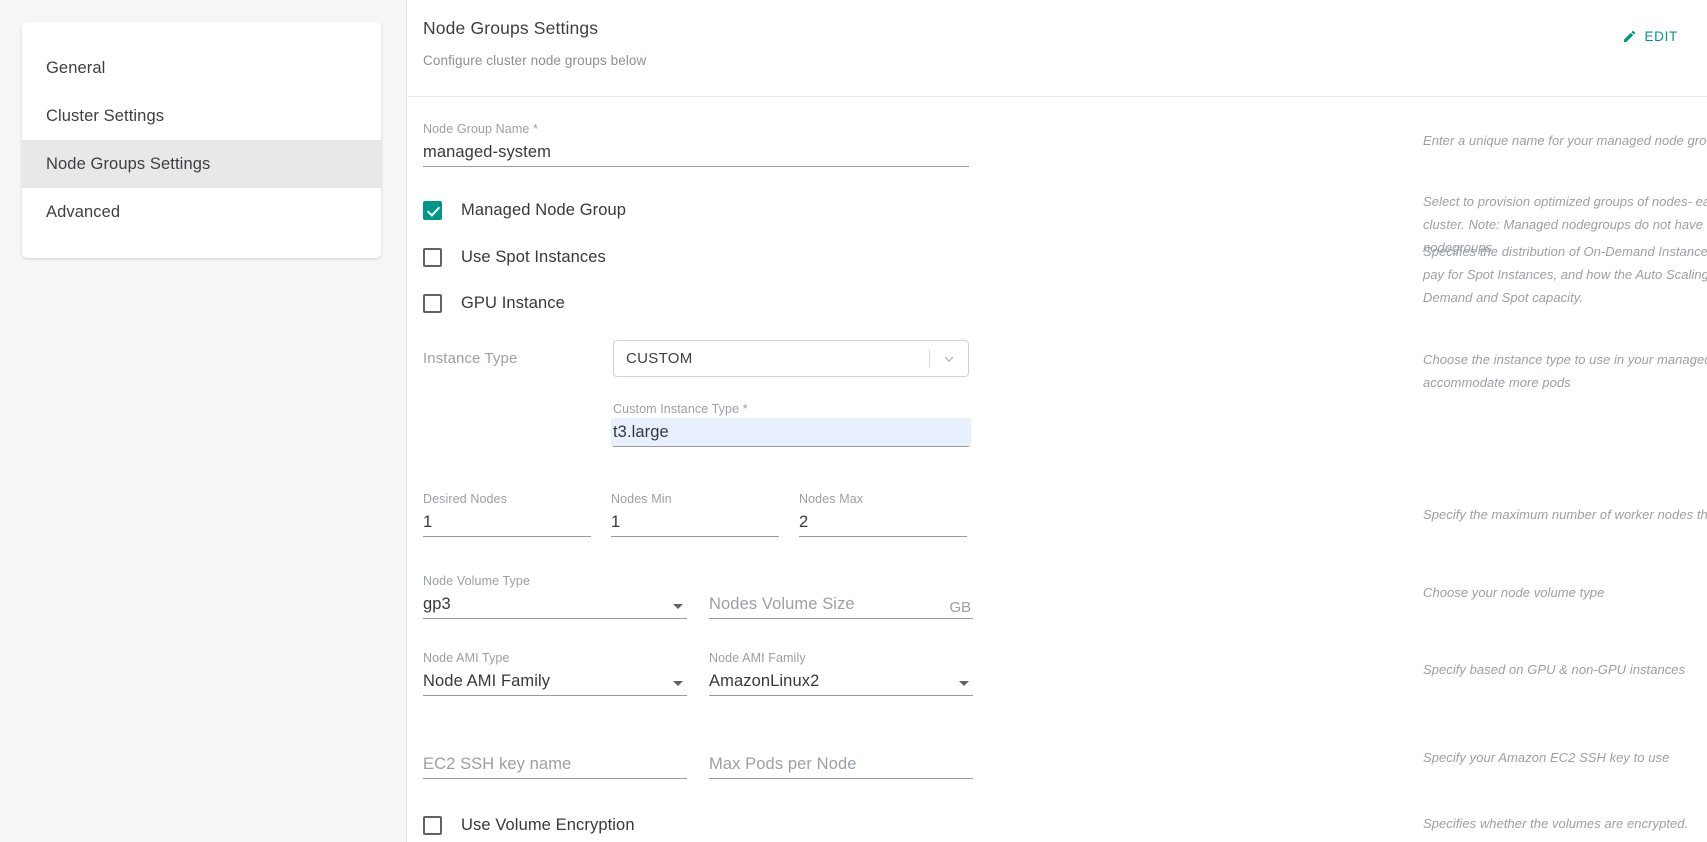 The height and width of the screenshot is (842, 1707). Describe the element at coordinates (960, 607) in the screenshot. I see `nodes-volume-size-unit: GB` at that location.